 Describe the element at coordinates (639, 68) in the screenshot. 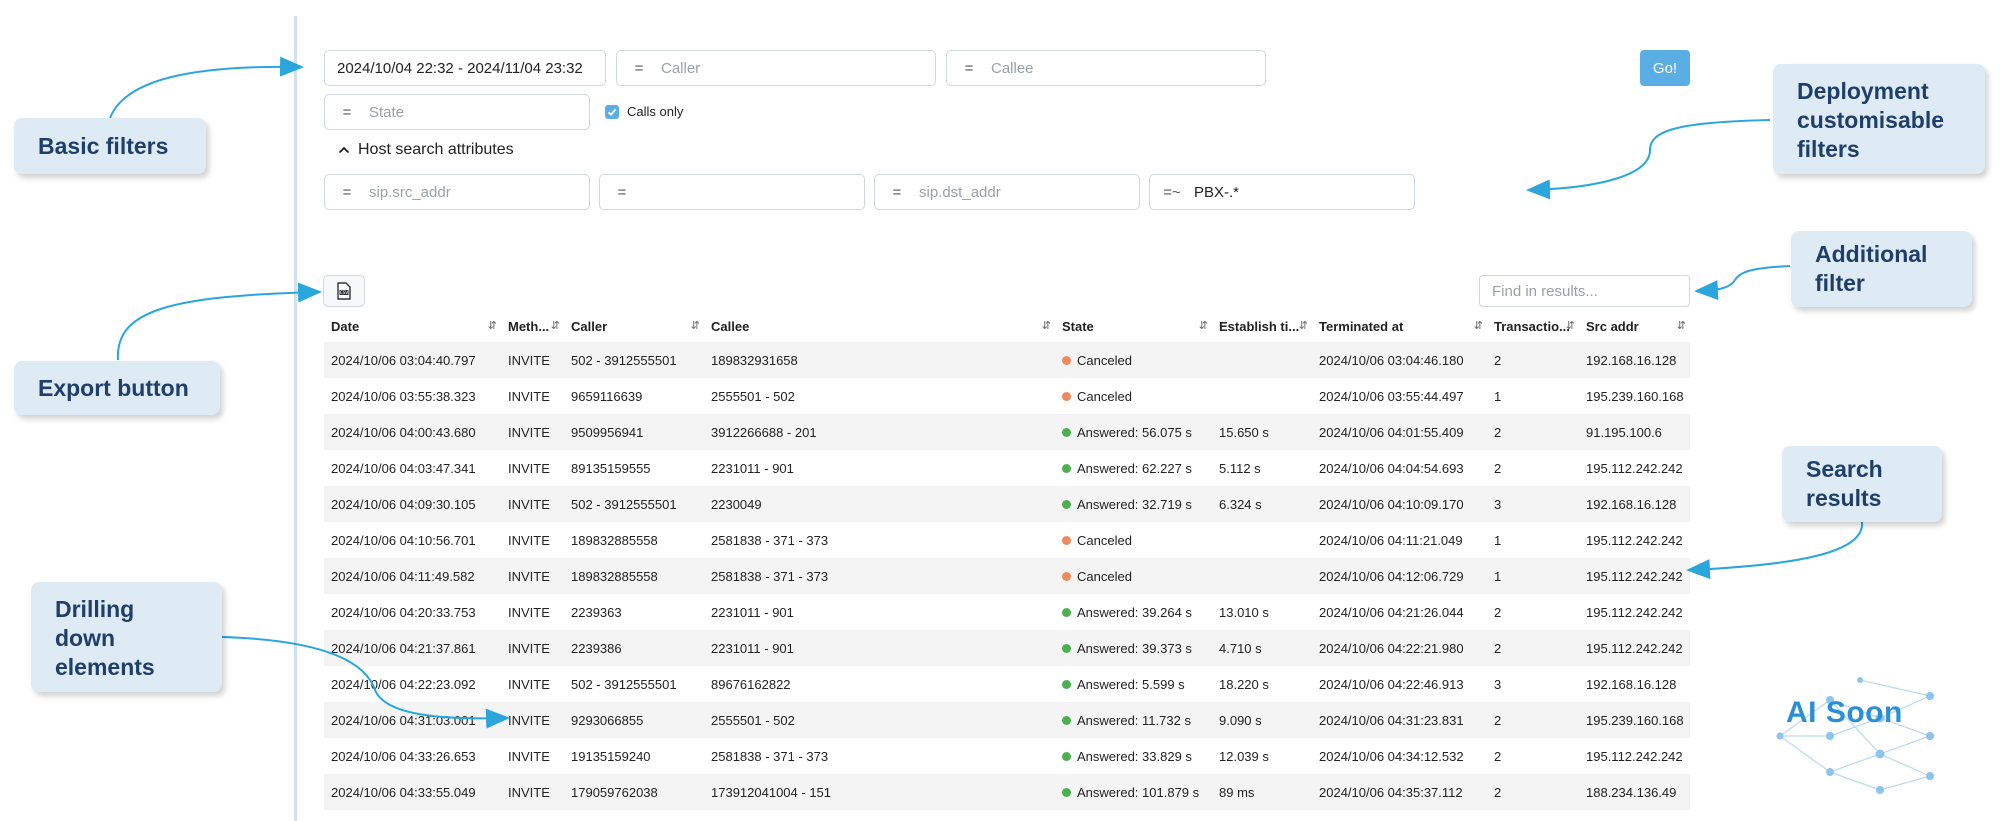

I see `caller-operator: =` at that location.